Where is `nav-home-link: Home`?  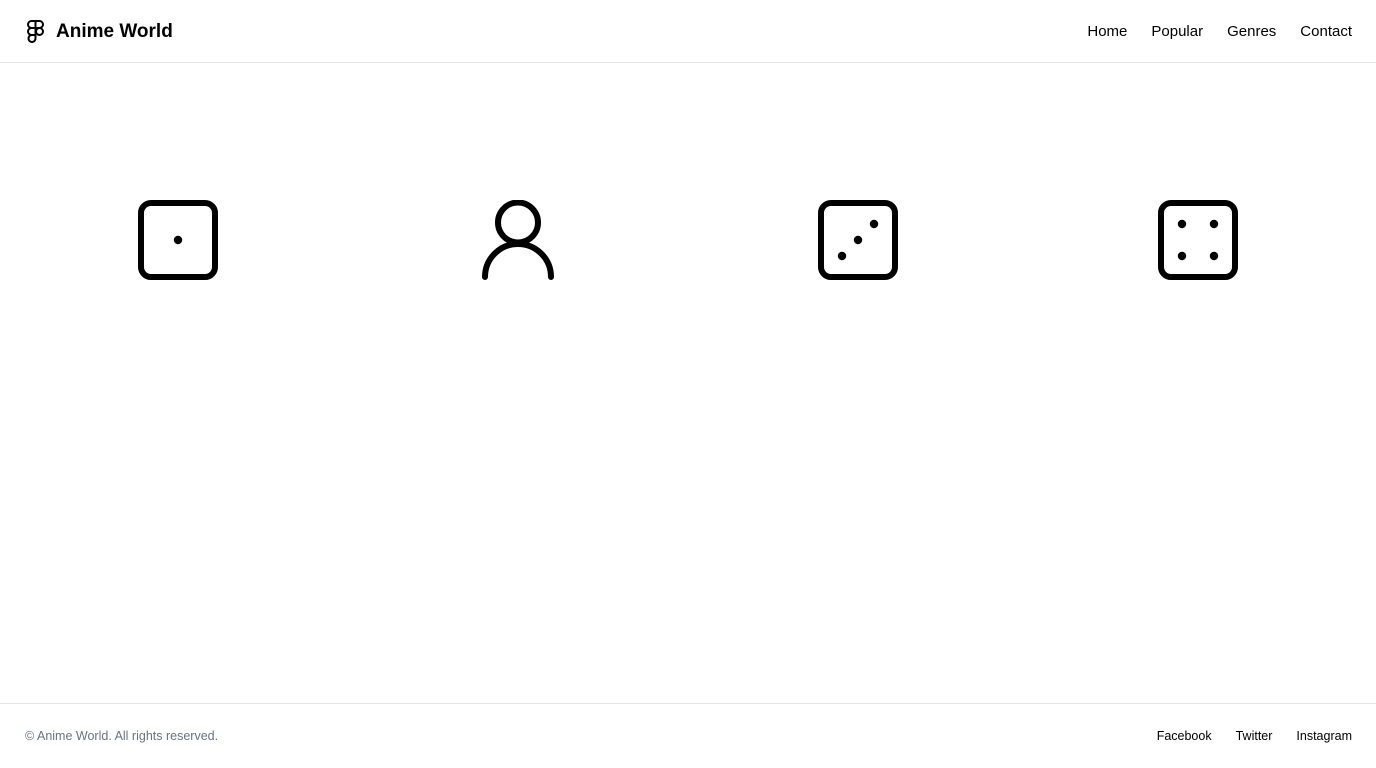 nav-home-link: Home is located at coordinates (1107, 32).